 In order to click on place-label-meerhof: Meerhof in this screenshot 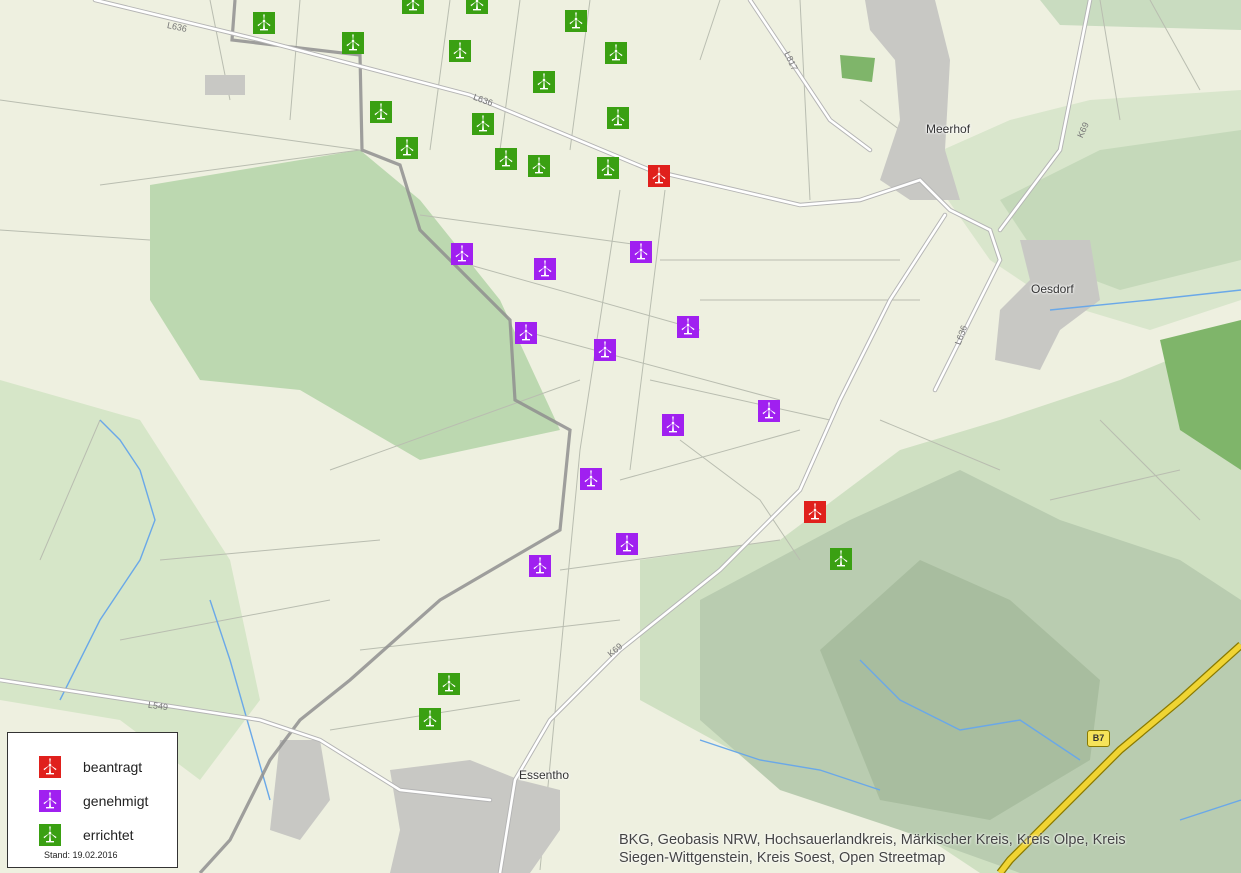, I will do `click(948, 129)`.